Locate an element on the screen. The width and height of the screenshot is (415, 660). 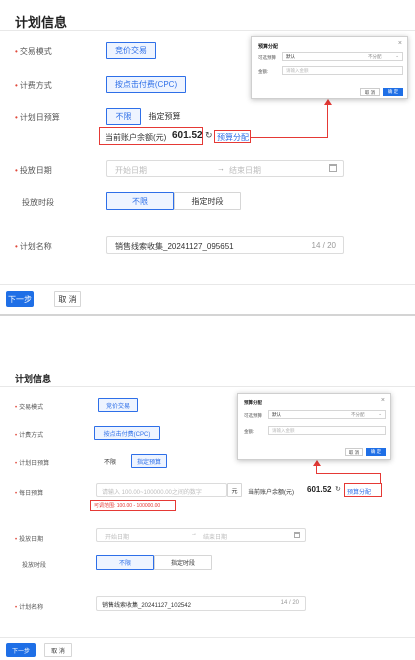
each-budget-unit: 元 is located at coordinates (234, 490).